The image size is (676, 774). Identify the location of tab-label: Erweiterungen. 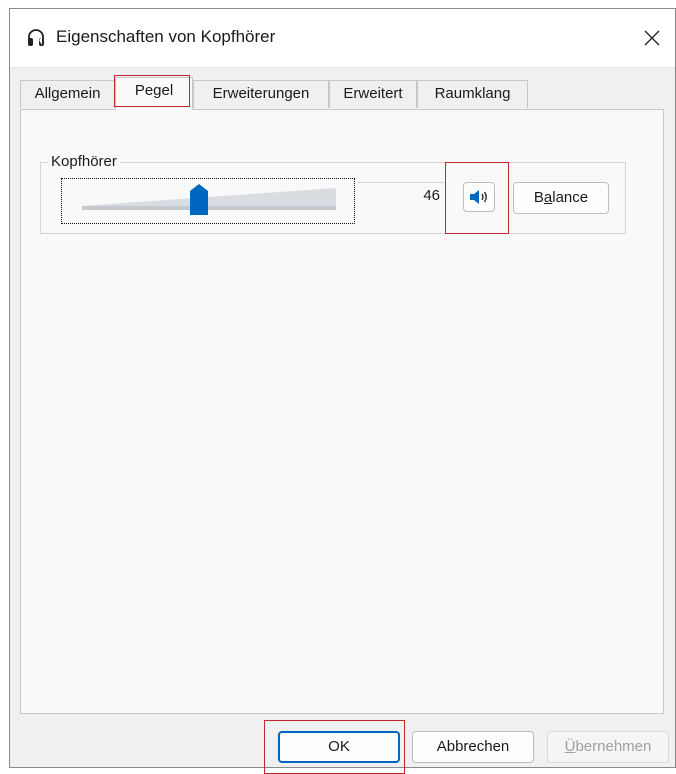
(261, 93).